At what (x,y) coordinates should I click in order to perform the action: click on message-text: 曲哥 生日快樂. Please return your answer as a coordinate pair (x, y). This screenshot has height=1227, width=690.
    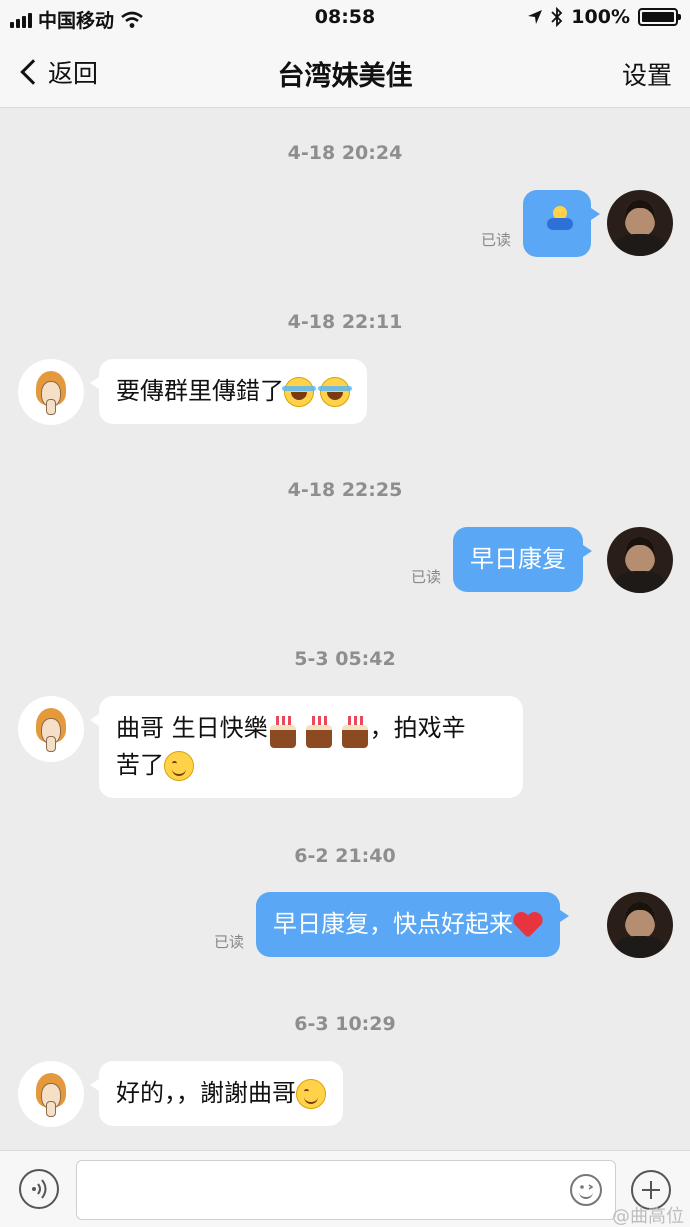
    Looking at the image, I should click on (192, 728).